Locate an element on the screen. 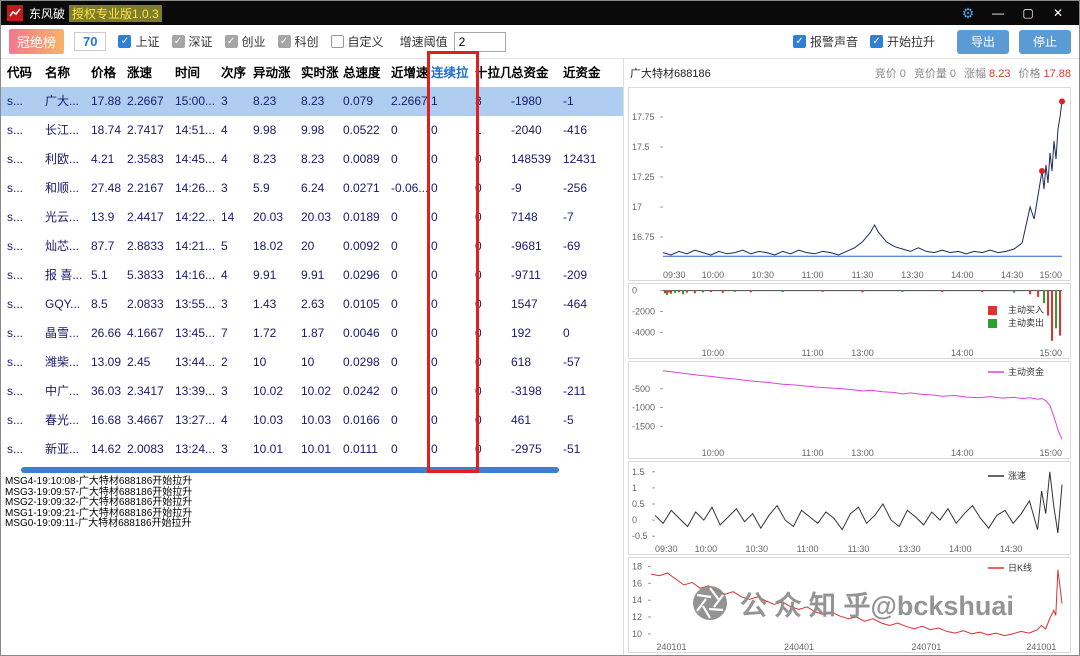 The height and width of the screenshot is (656, 1080). column-header-2: 价格 is located at coordinates (109, 73).